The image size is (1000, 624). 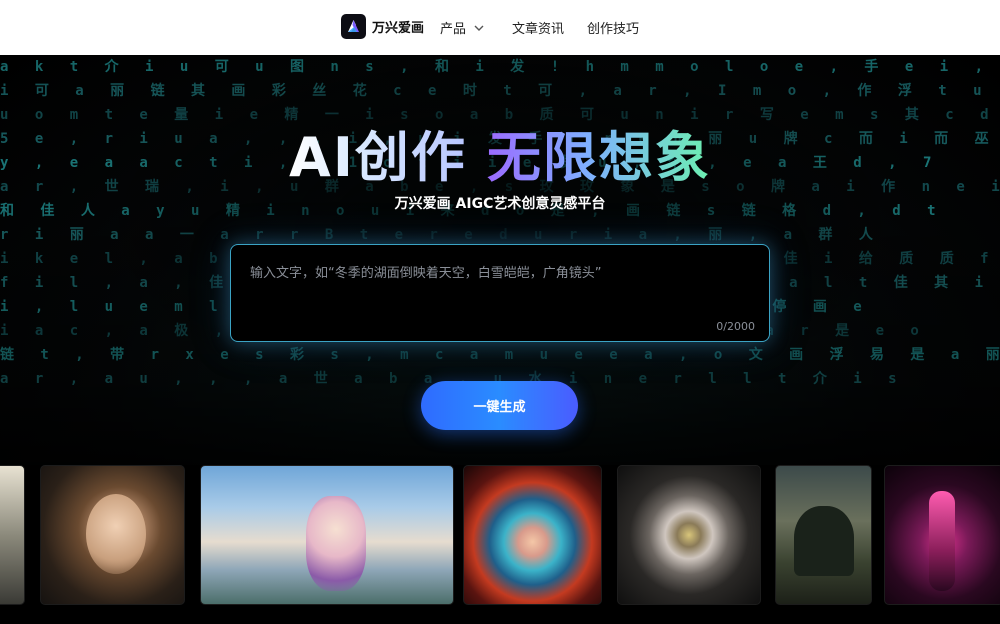 I want to click on top-nav: 万兴爱画 产品 文章资讯 创作技巧, so click(x=500, y=27).